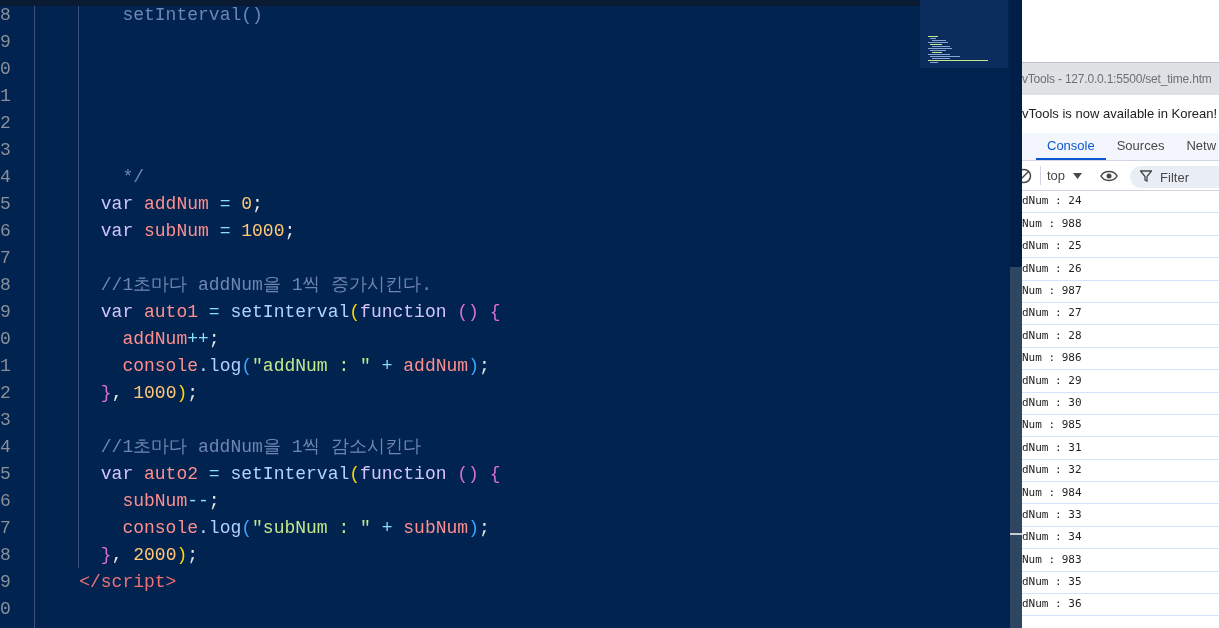 This screenshot has height=628, width=1219. Describe the element at coordinates (1052, 246) in the screenshot. I see `console-message: dNum : 25` at that location.